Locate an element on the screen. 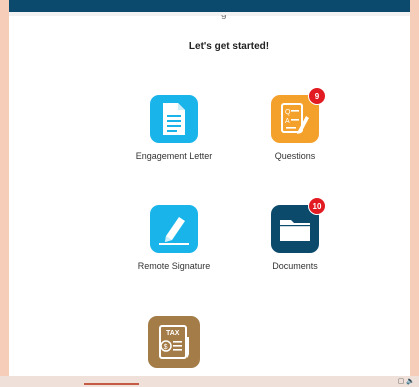 Image resolution: width=419 pixels, height=387 pixels. tile-engagement-letter: Engagement Letter is located at coordinates (174, 128).